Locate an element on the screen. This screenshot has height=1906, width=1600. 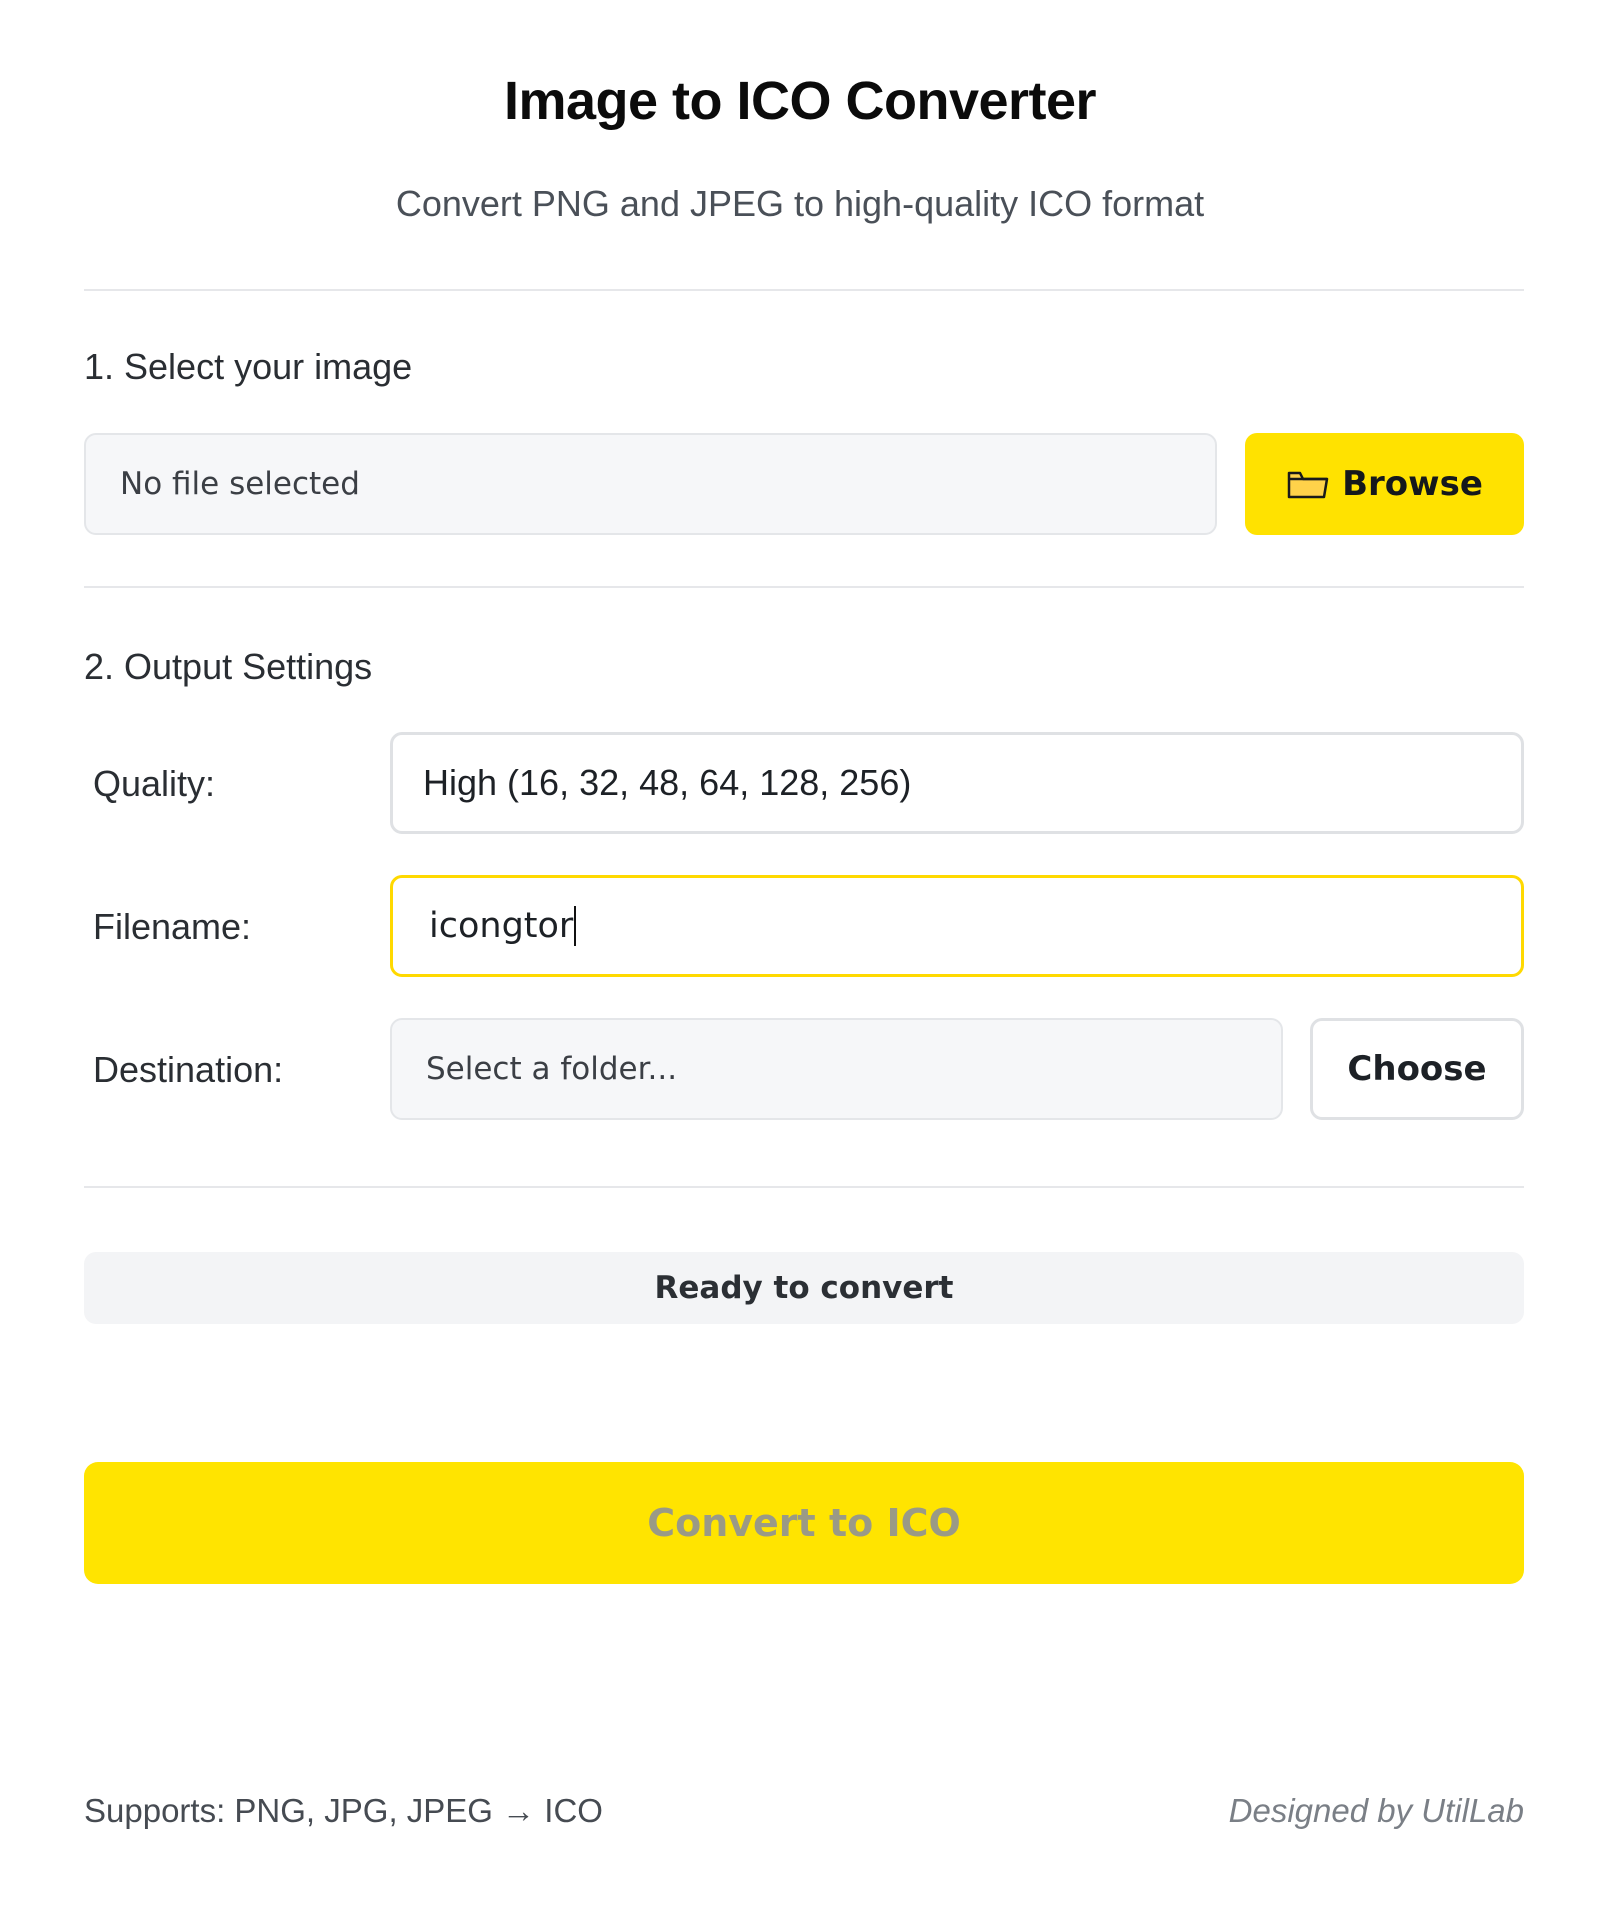
filename-input: icongtor is located at coordinates (957, 926).